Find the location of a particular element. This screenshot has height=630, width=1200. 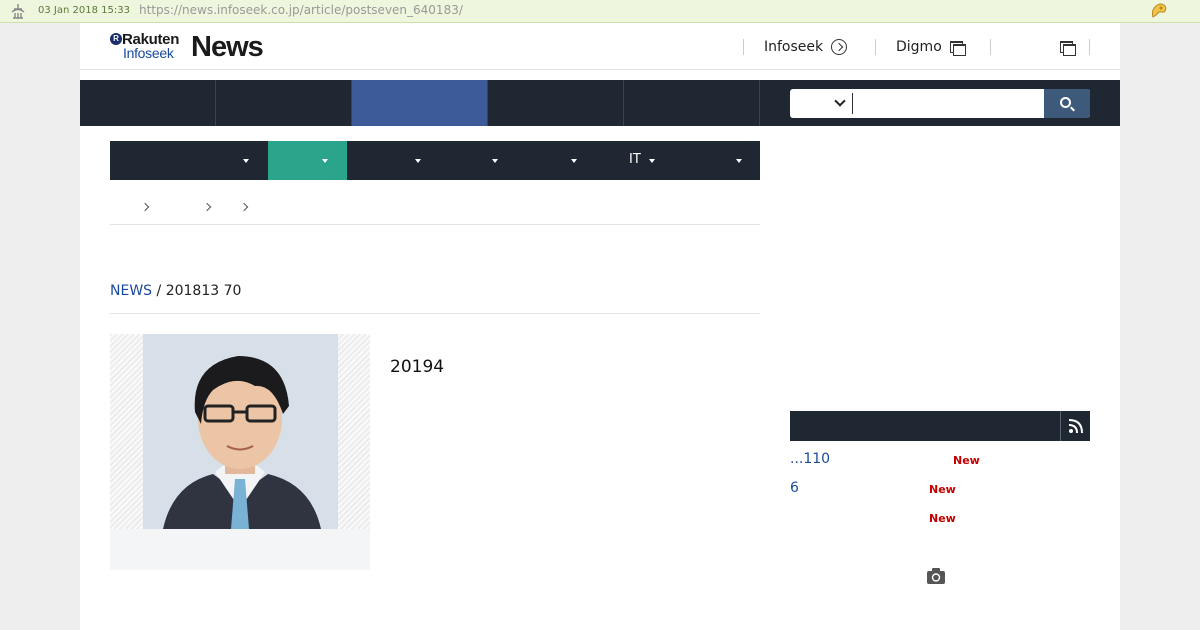

circle-arrow-icon is located at coordinates (839, 47).